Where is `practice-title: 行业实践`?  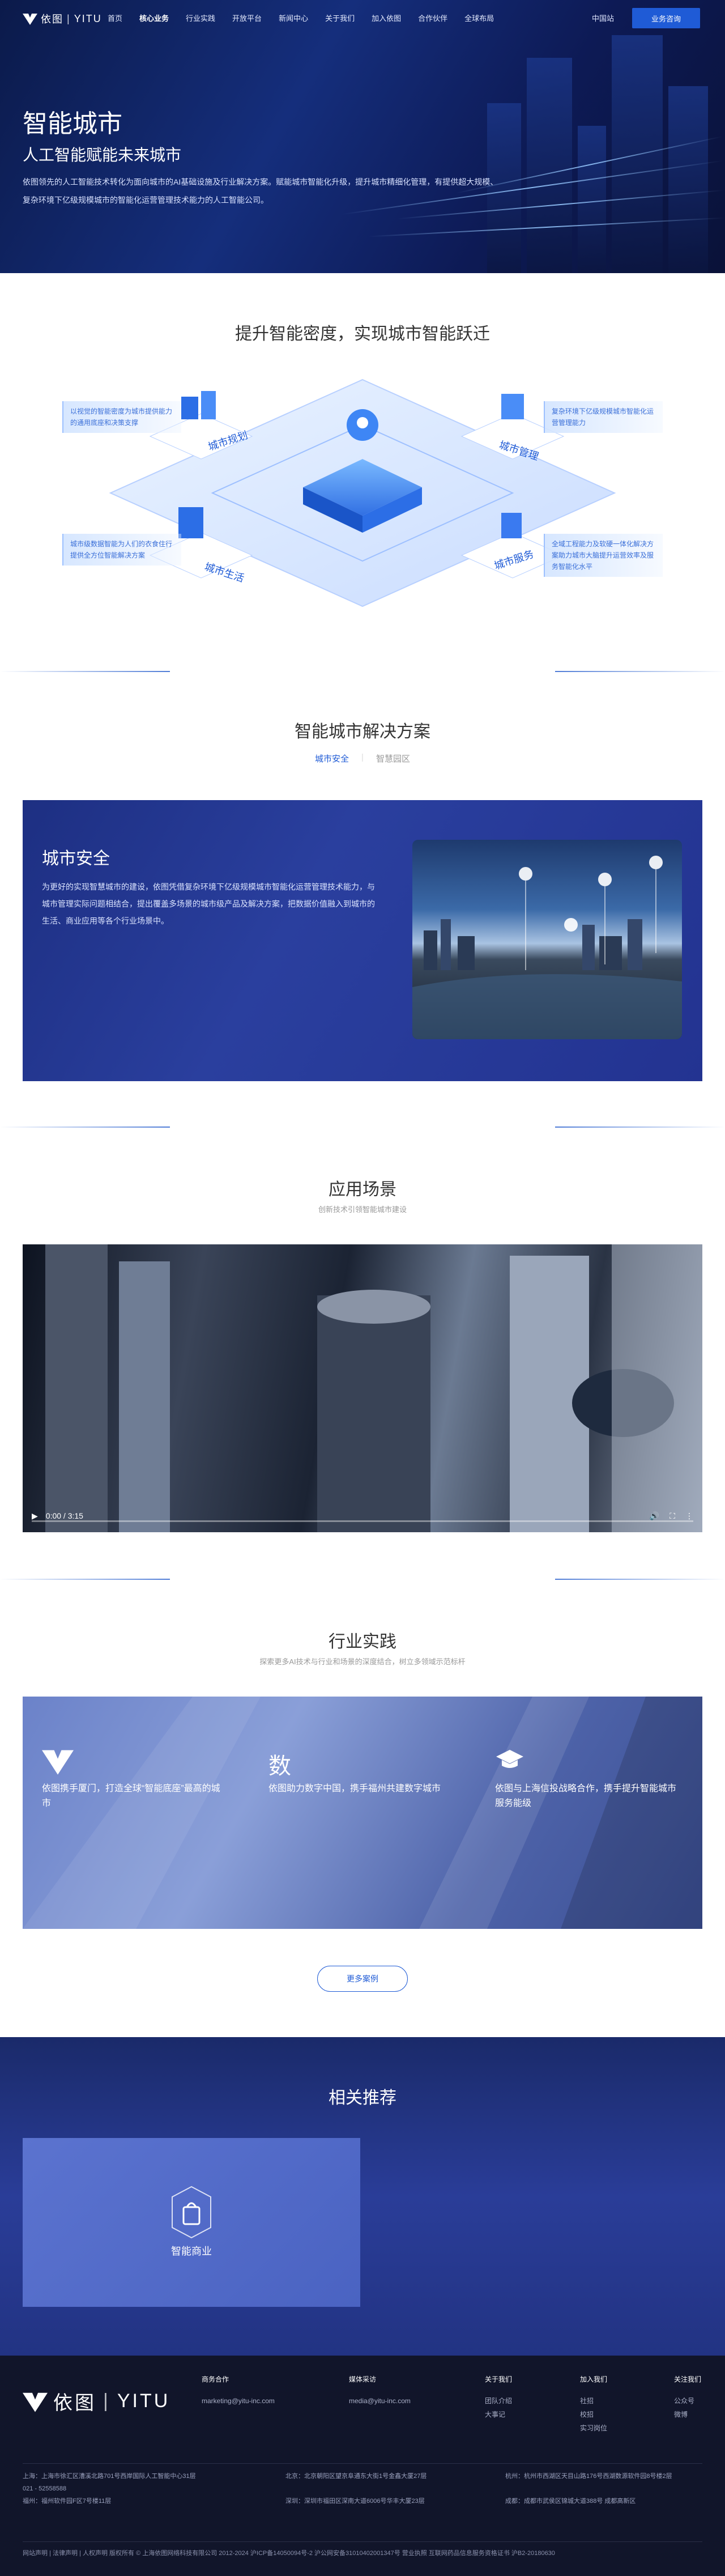 practice-title: 行业实践 is located at coordinates (362, 1642).